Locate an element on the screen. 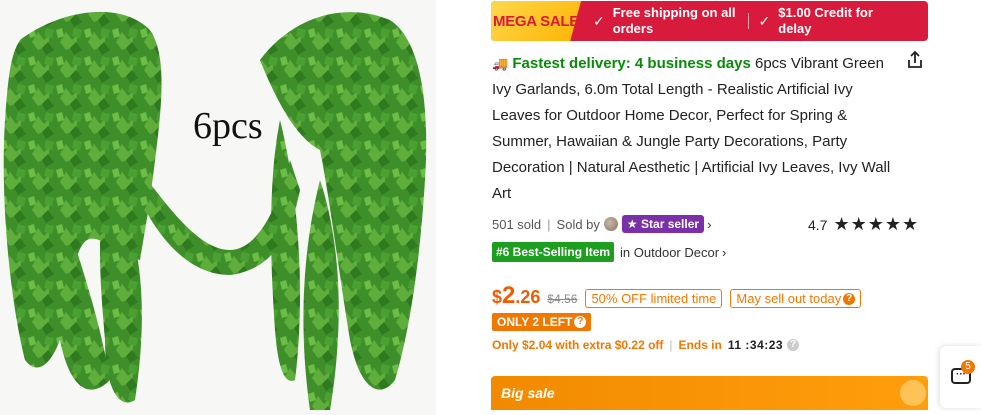  delivery-text: Fastest delivery: 4 business days is located at coordinates (631, 63).